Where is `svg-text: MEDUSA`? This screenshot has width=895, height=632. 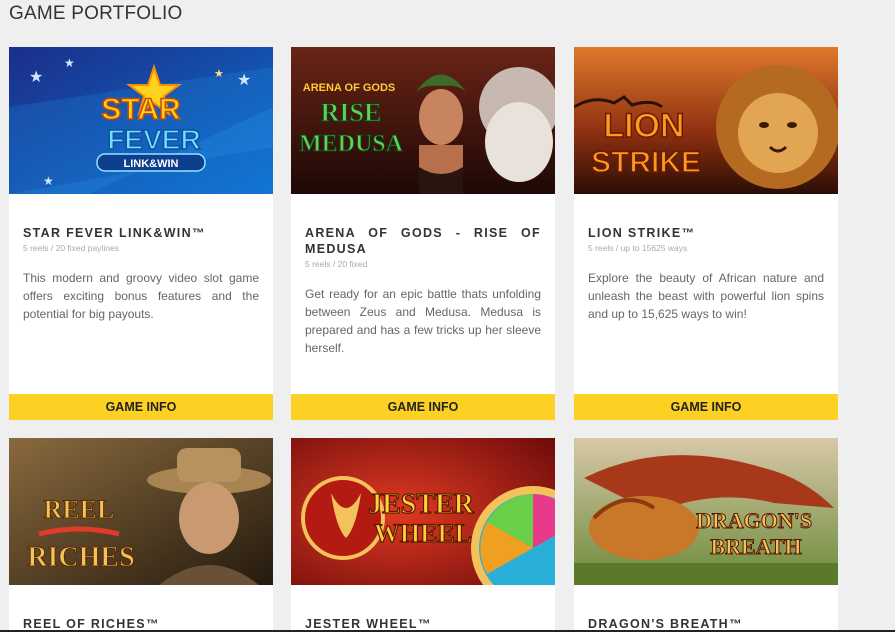 svg-text: MEDUSA is located at coordinates (351, 144).